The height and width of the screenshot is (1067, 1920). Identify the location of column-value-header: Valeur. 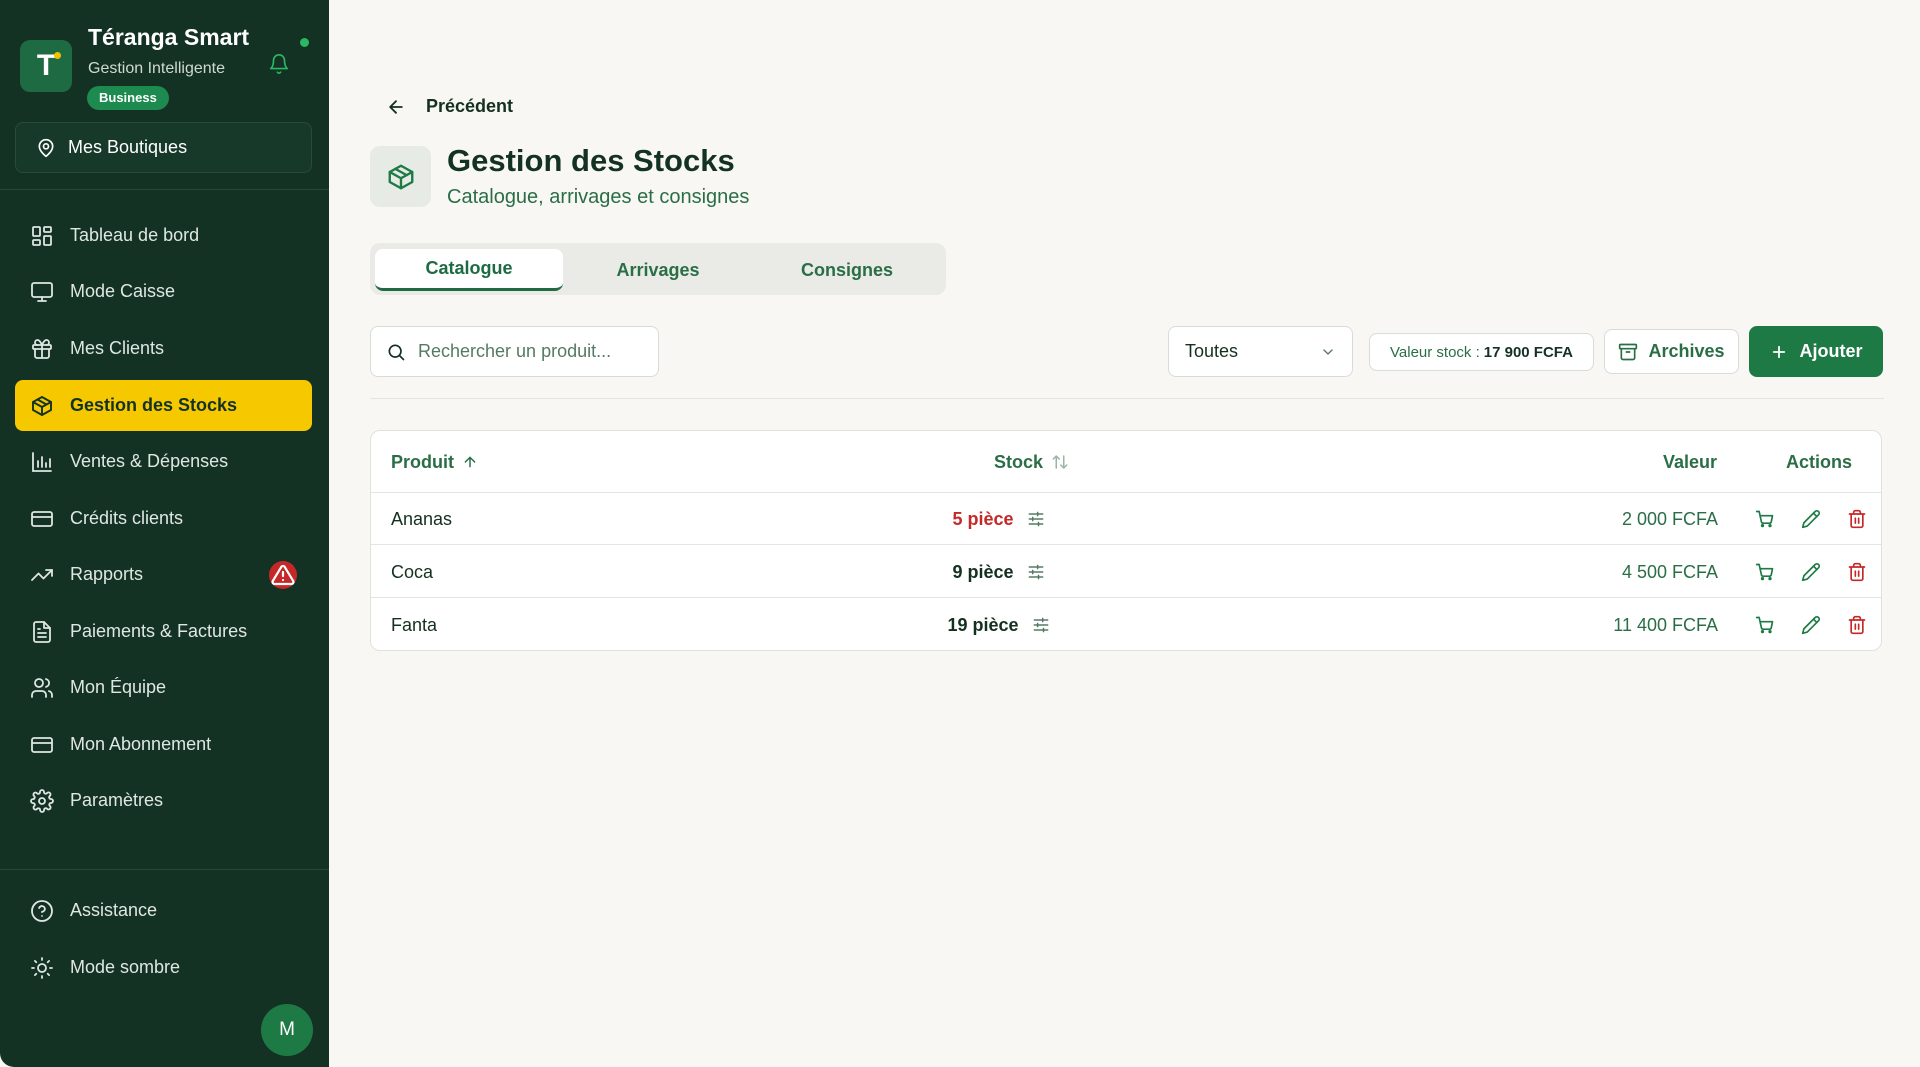
(1690, 462).